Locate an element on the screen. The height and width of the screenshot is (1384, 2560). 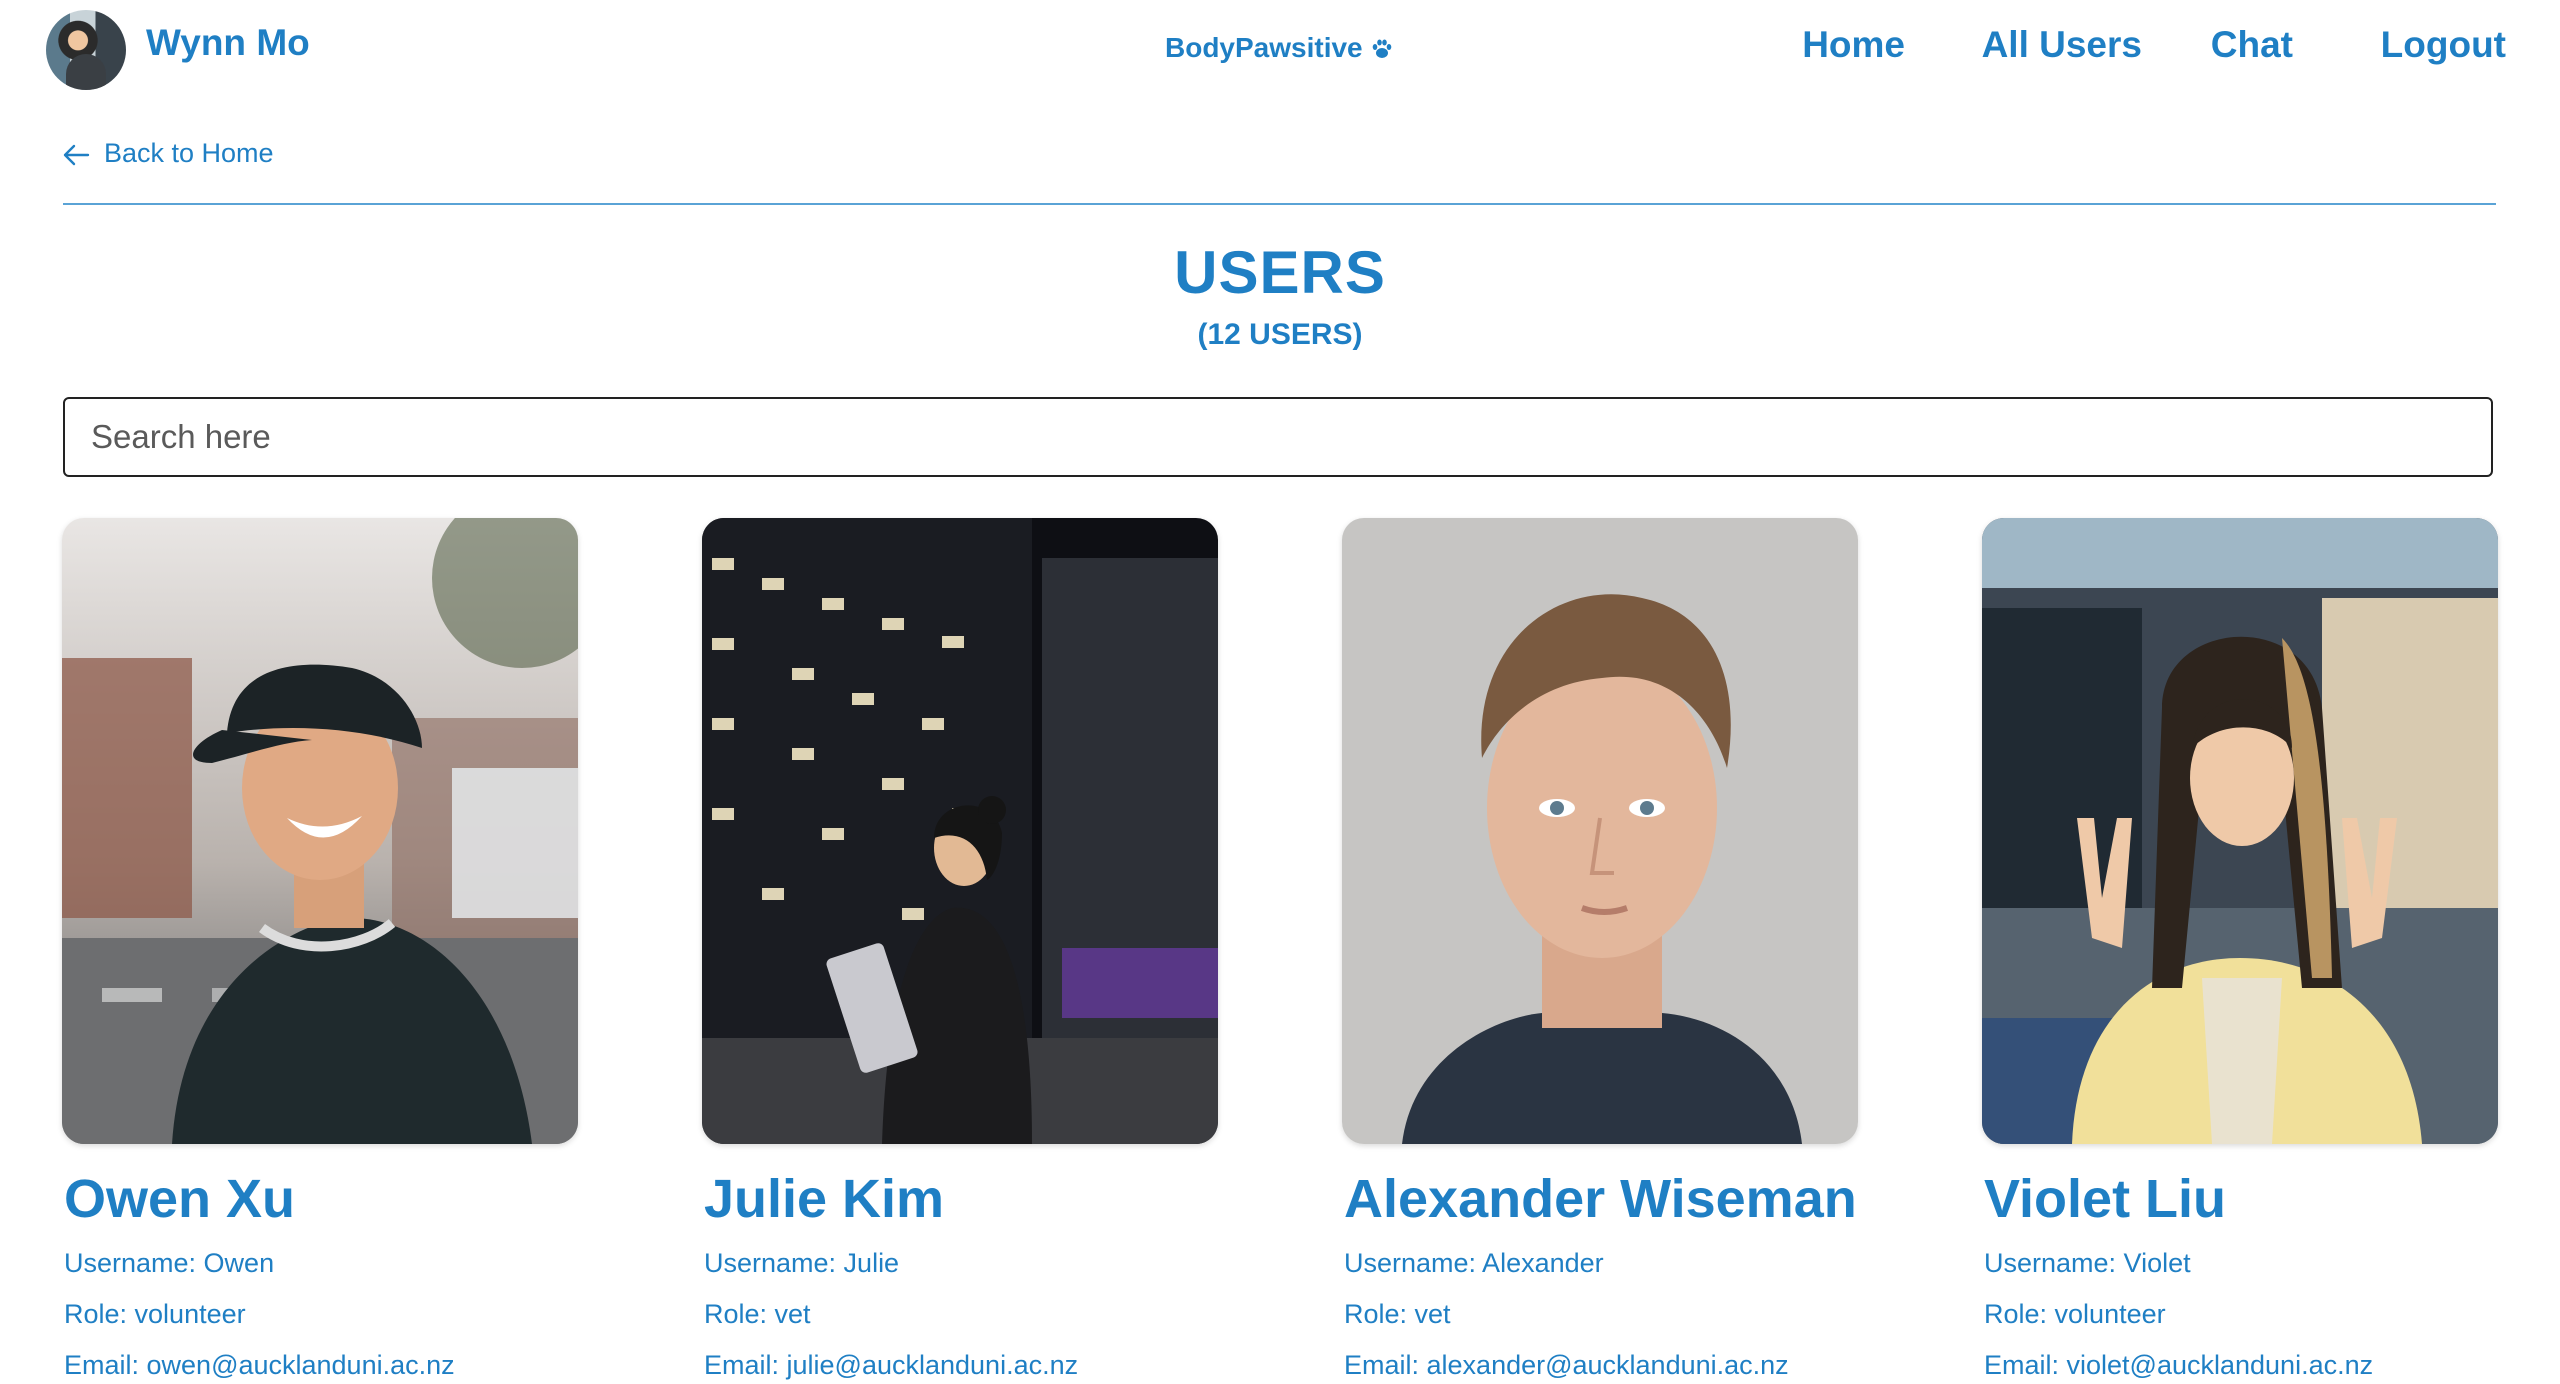
user-username: Username: Julie is located at coordinates (802, 1263).